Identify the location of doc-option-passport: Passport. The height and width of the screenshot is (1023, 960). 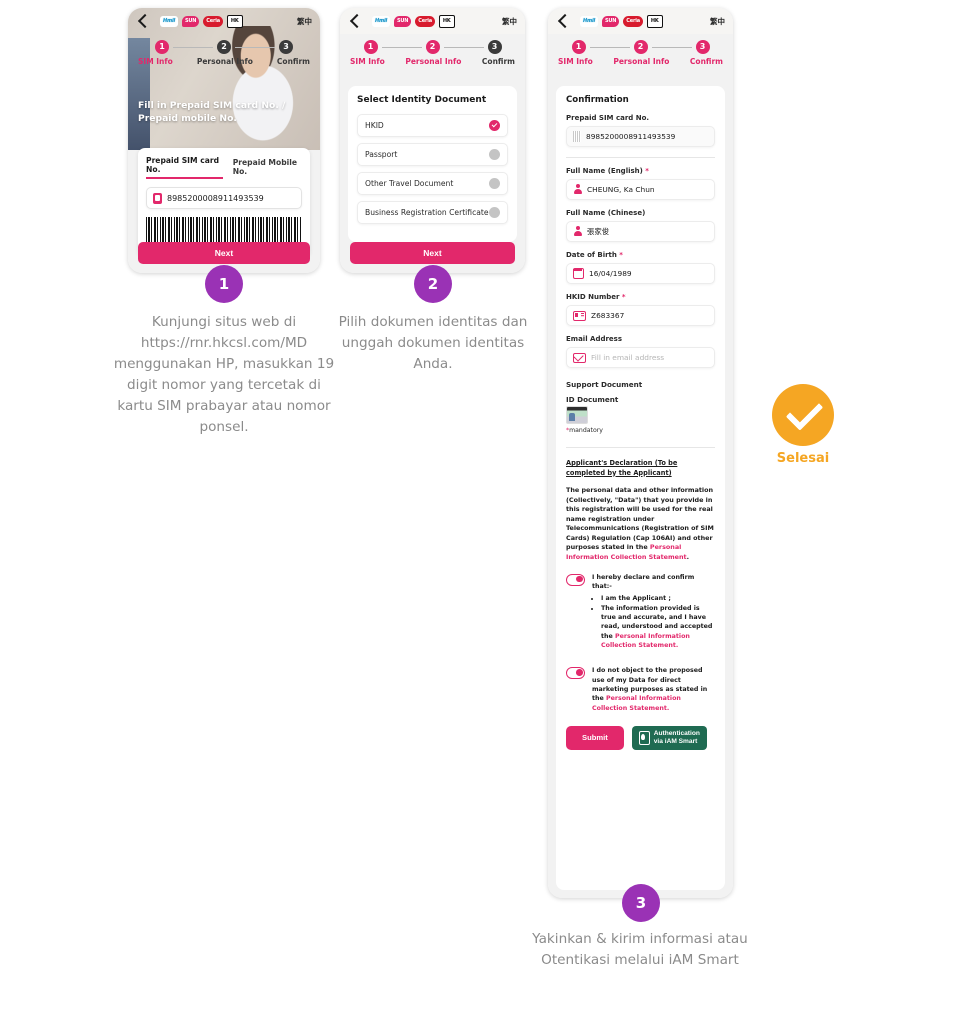
(432, 154).